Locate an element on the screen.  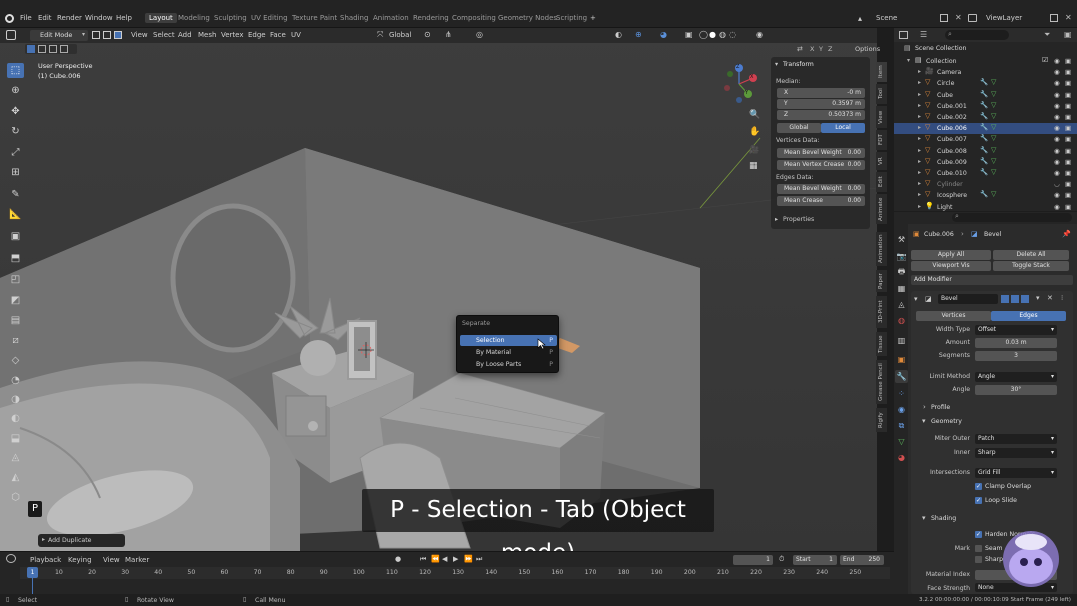
new-collection-icon: ▣ is located at coordinates (1068, 34).